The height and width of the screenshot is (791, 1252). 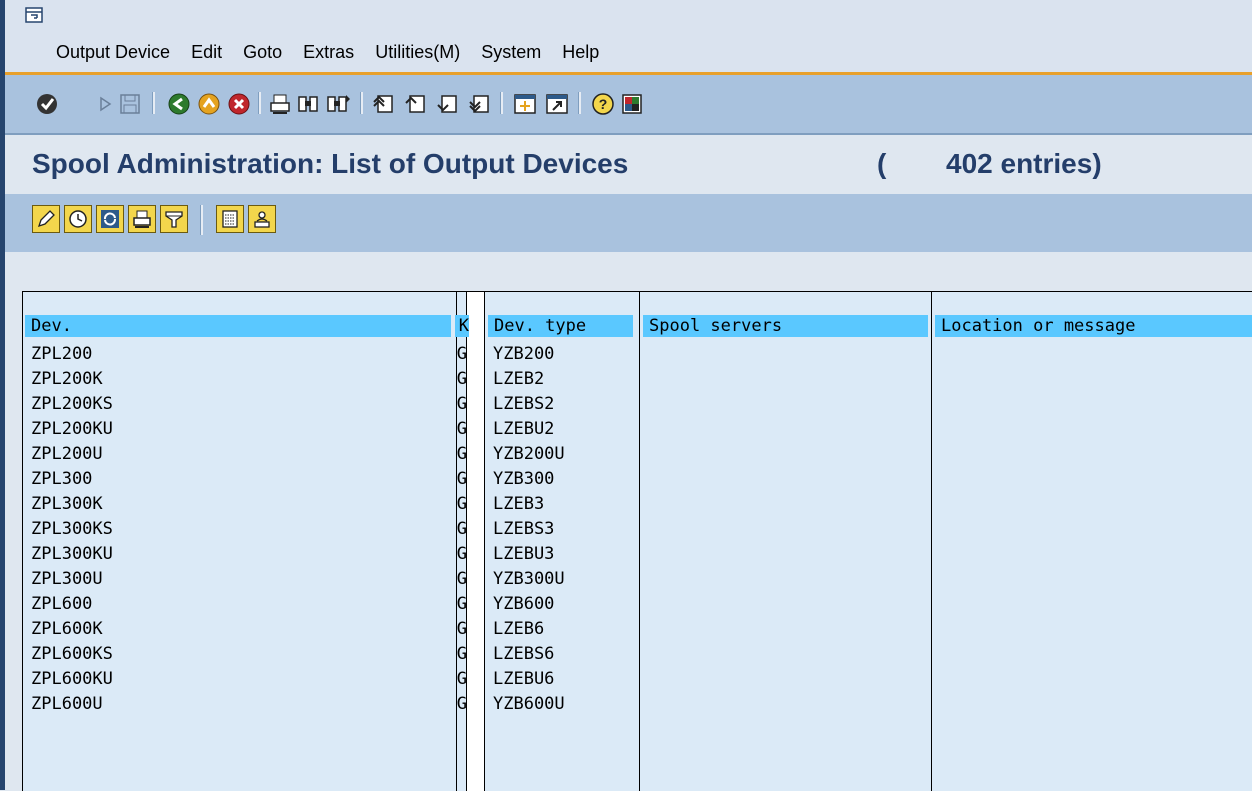 What do you see at coordinates (785, 326) in the screenshot?
I see `header-spool-servers: Spool servers` at bounding box center [785, 326].